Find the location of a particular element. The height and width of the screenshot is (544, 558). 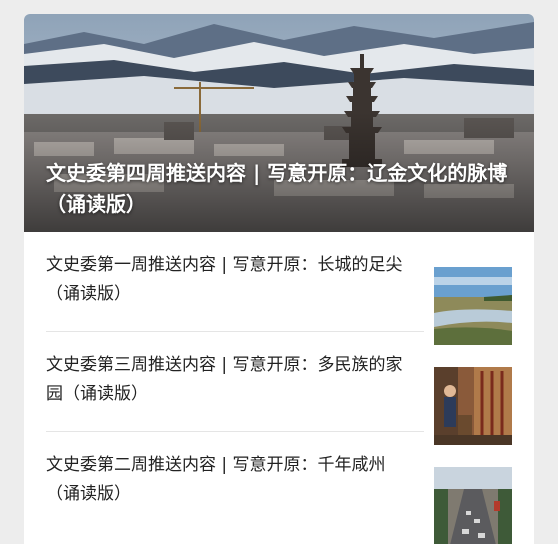

article-title: 文史委第三周推送内容 | 写意开原：多民族的家园（诵读版） is located at coordinates (224, 379).